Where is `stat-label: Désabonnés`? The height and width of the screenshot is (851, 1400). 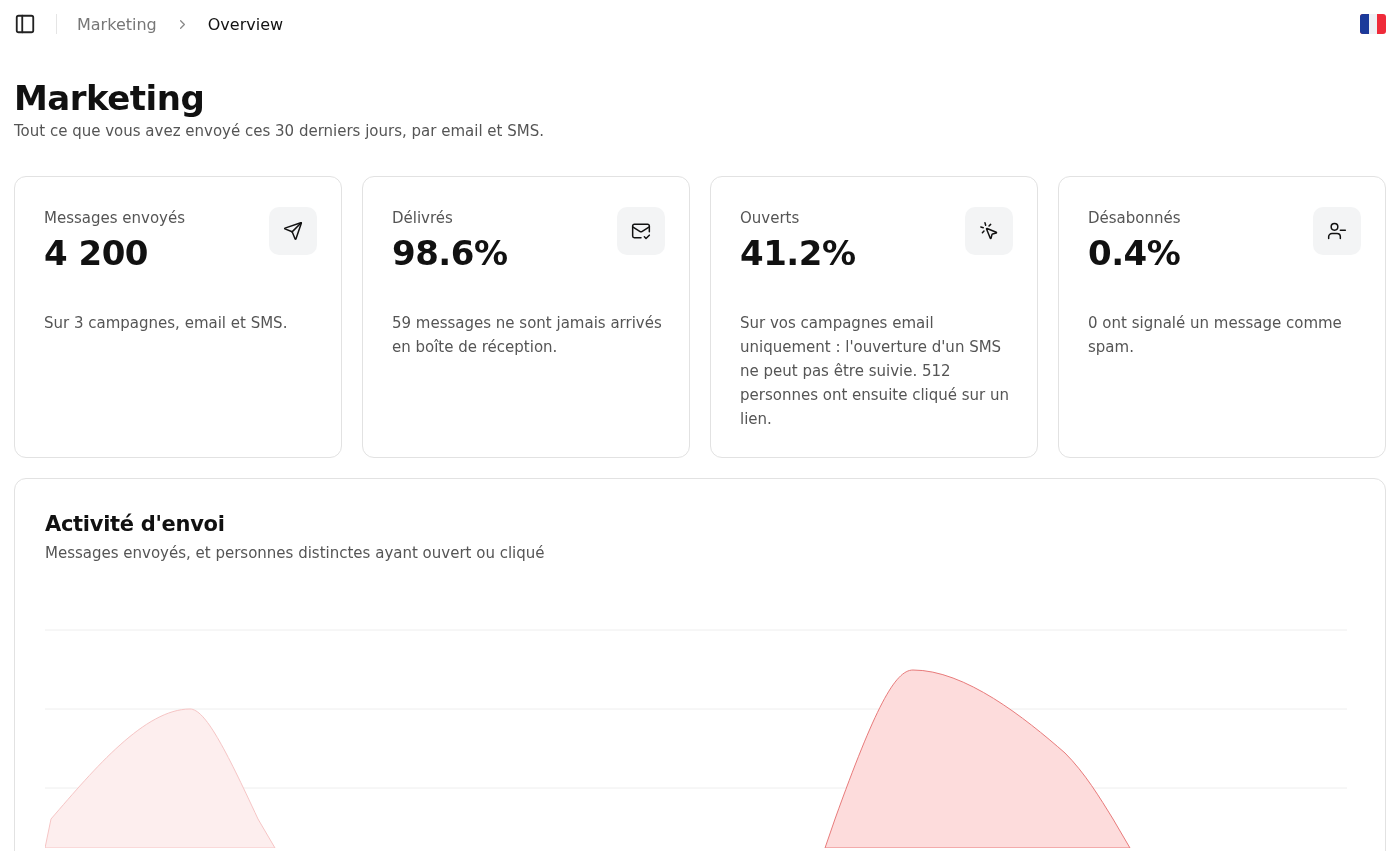 stat-label: Désabonnés is located at coordinates (1134, 218).